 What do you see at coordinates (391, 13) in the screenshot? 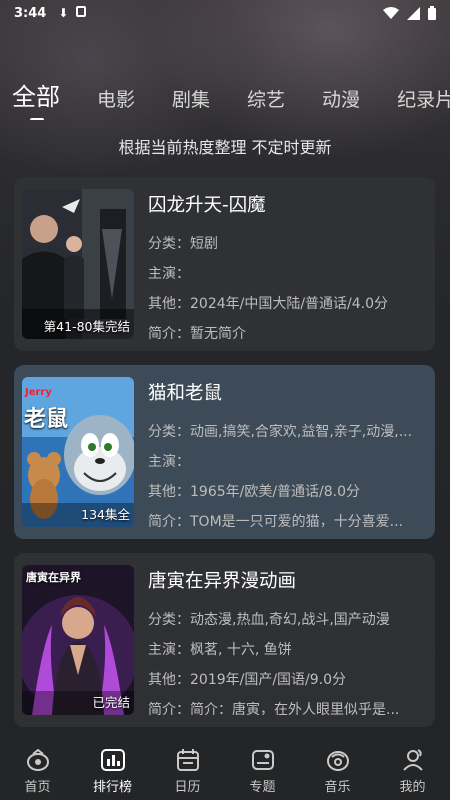
I see `wifi-icon` at bounding box center [391, 13].